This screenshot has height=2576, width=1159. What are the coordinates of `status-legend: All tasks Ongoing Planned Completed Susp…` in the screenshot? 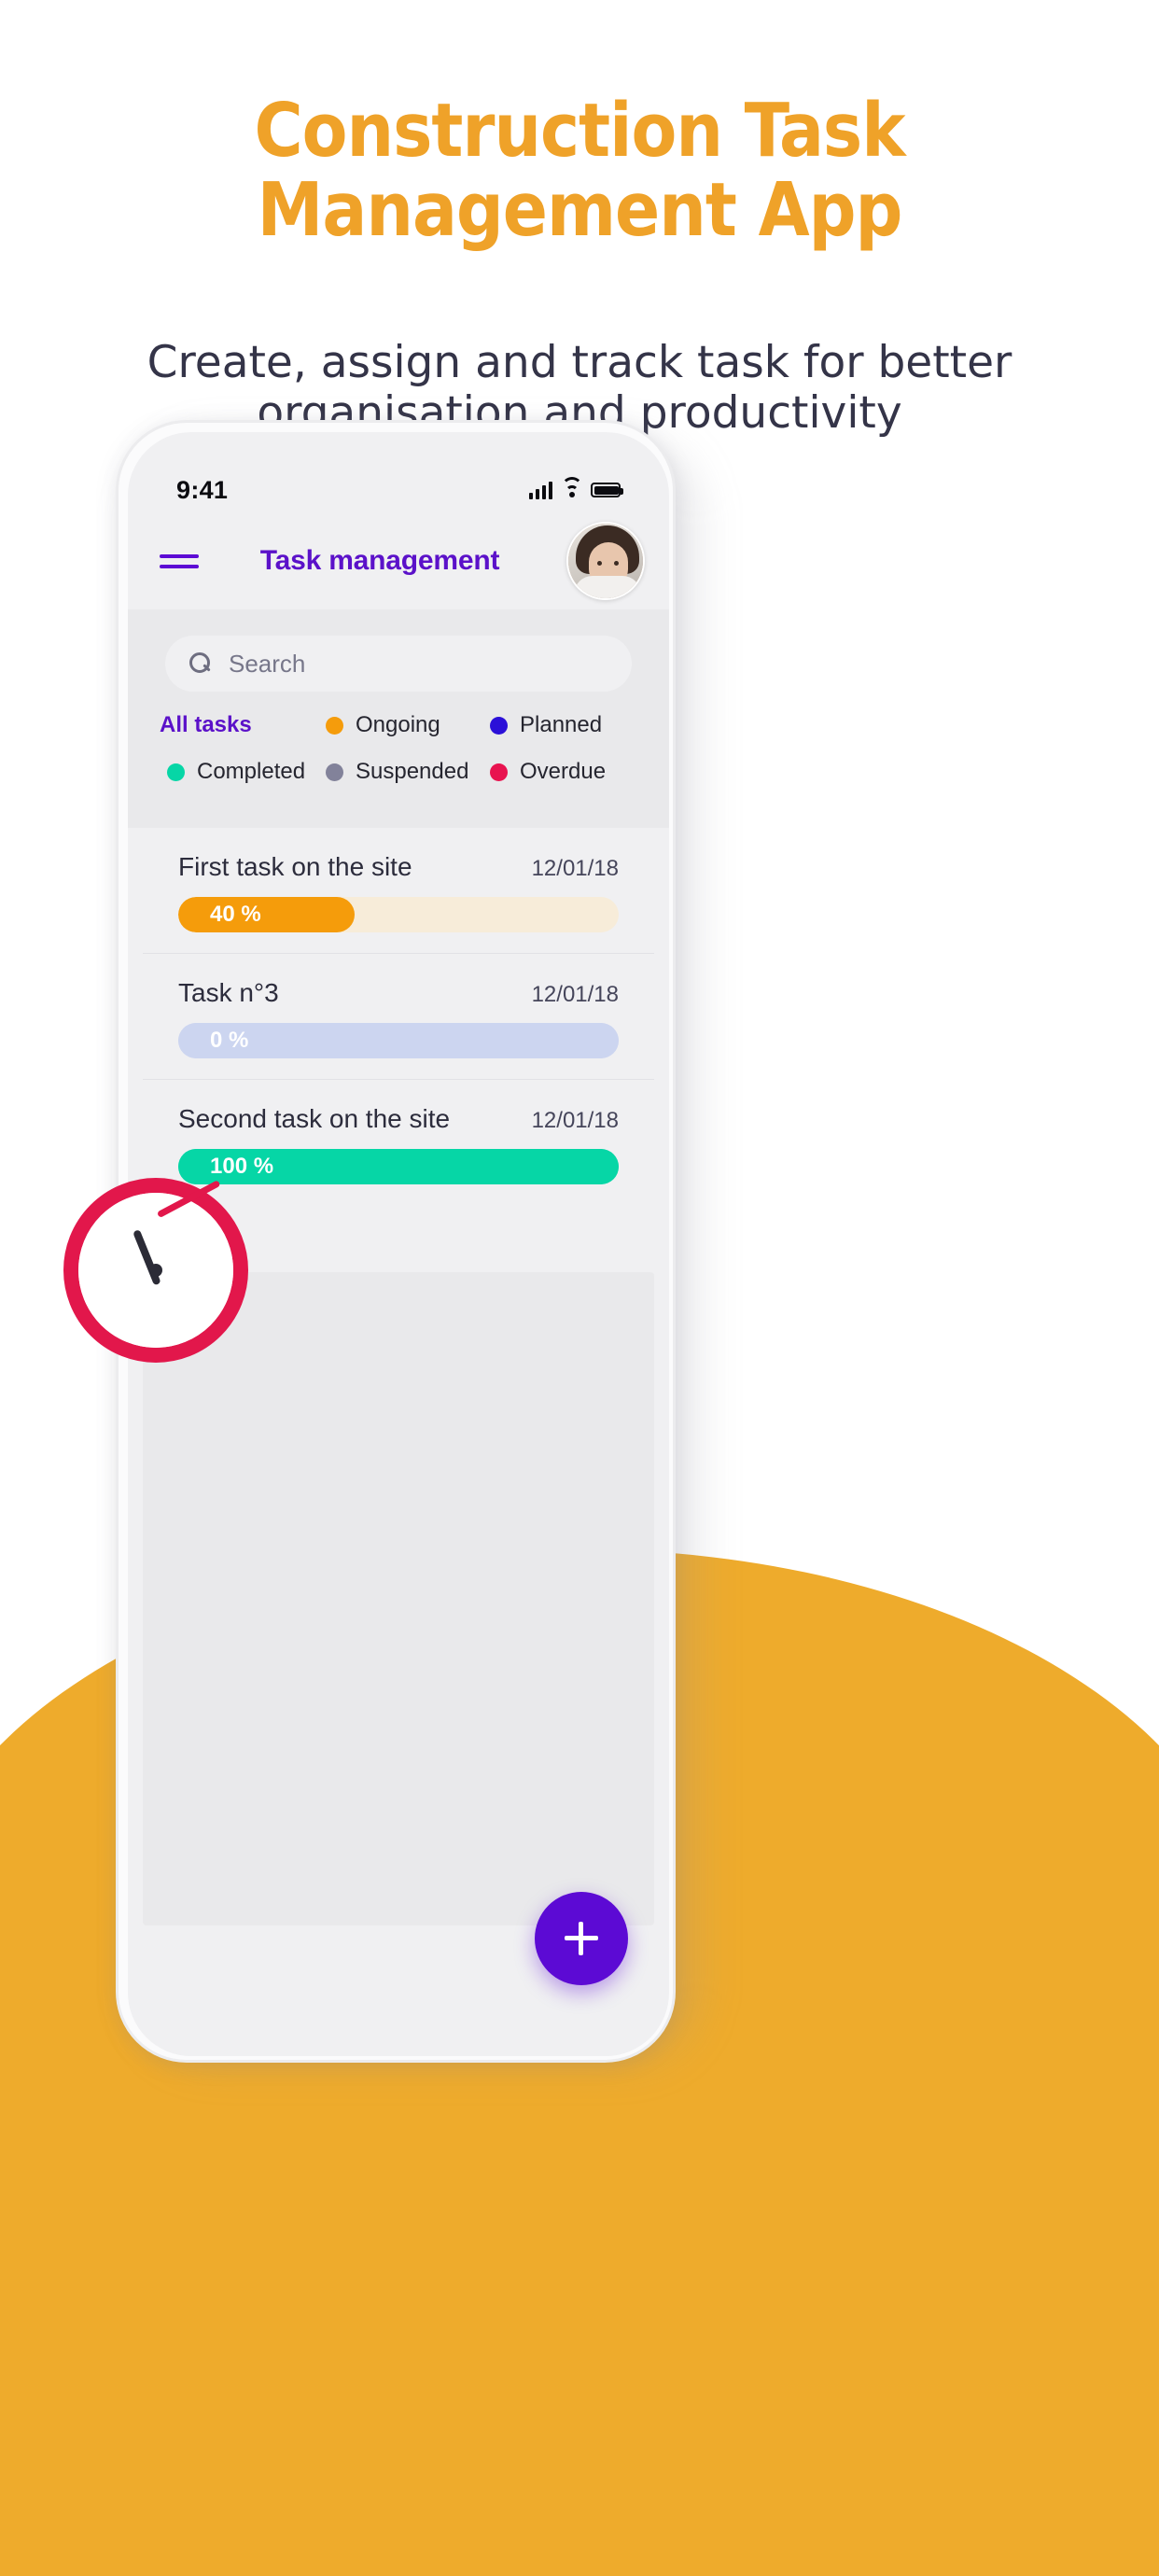 It's located at (399, 758).